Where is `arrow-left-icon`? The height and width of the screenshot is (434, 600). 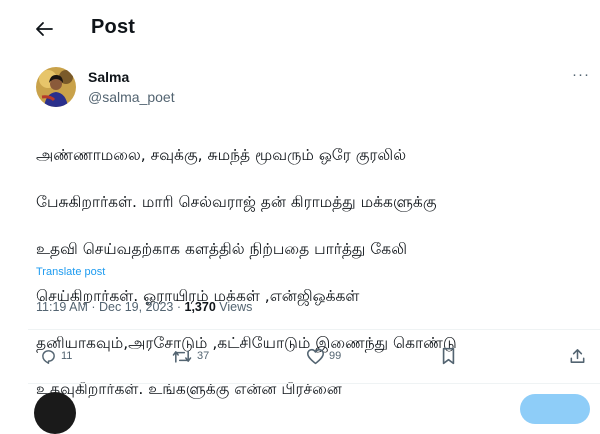
arrow-left-icon is located at coordinates (44, 29).